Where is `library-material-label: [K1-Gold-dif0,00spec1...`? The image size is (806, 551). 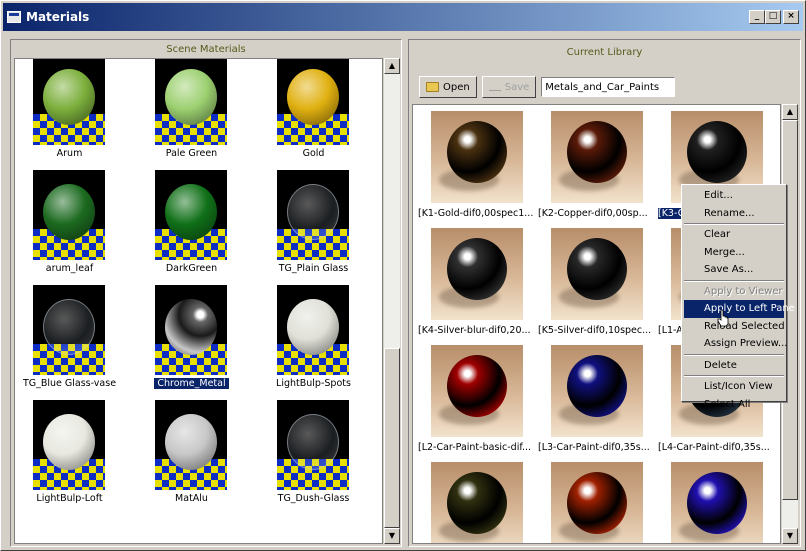 library-material-label: [K1-Gold-dif0,00spec1... is located at coordinates (478, 213).